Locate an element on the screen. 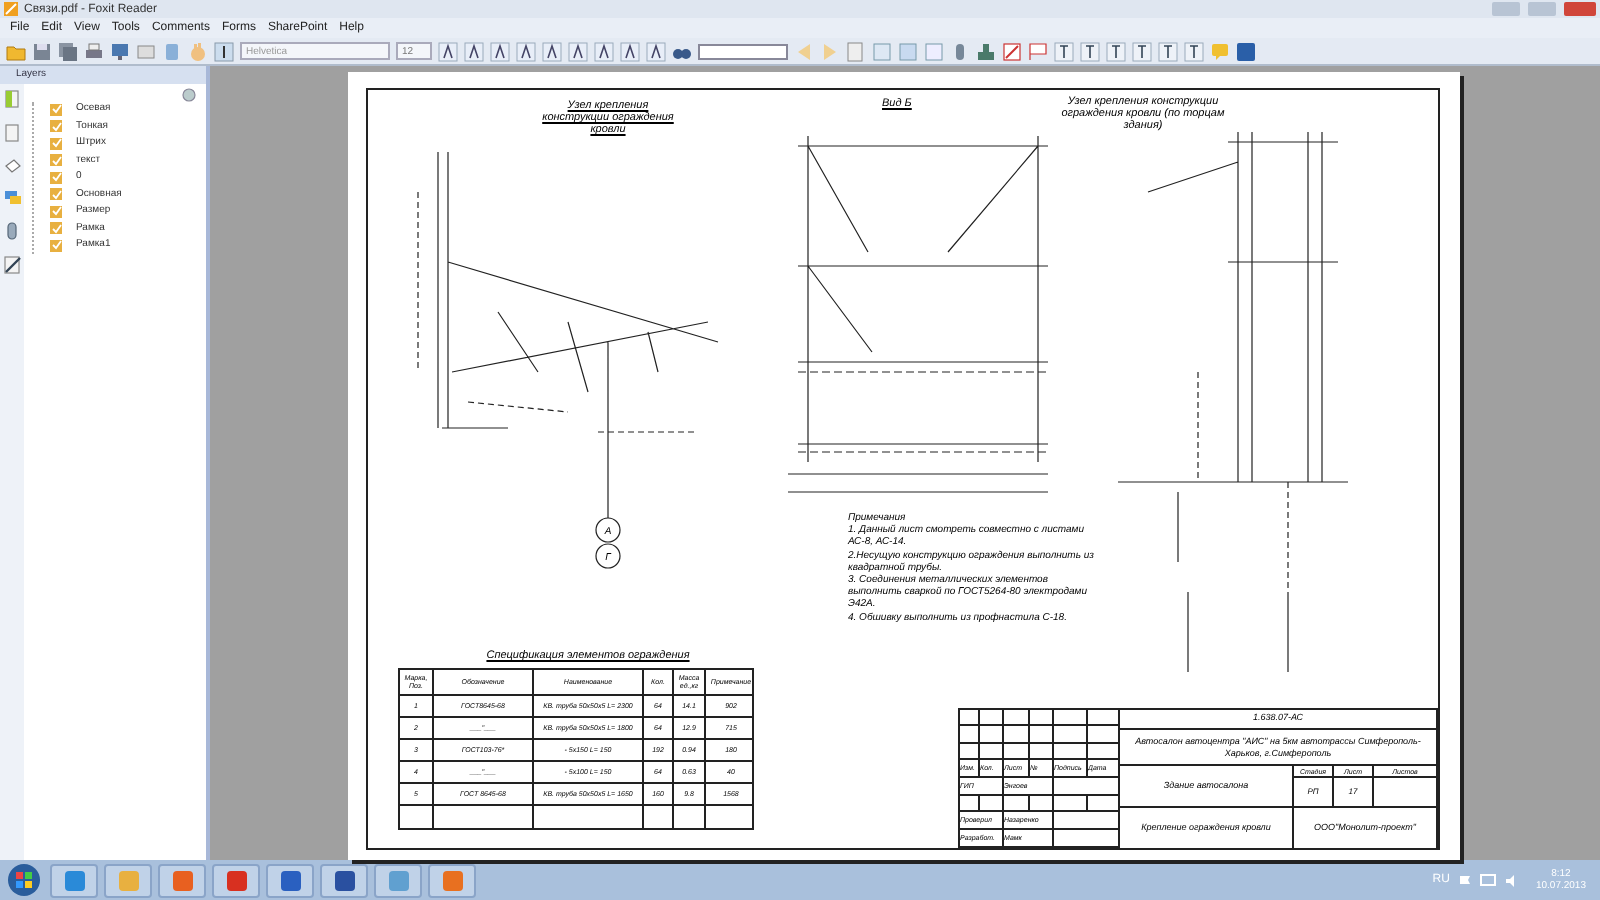 Image resolution: width=1600 pixels, height=900 pixels. monitor-icon is located at coordinates (120, 51).